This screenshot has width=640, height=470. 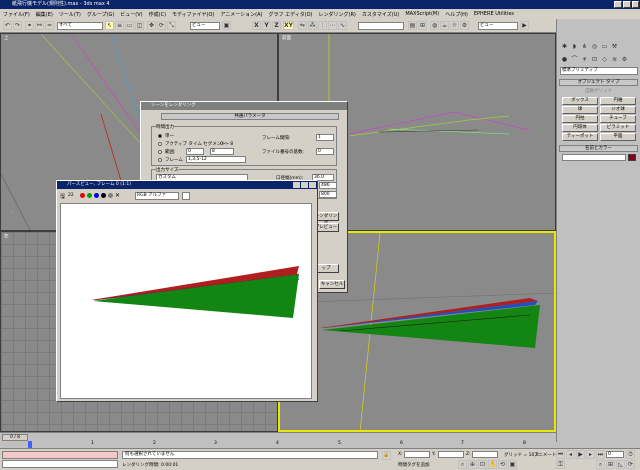 What do you see at coordinates (614, 46) in the screenshot?
I see `utilities-tab-icon: ⚒` at bounding box center [614, 46].